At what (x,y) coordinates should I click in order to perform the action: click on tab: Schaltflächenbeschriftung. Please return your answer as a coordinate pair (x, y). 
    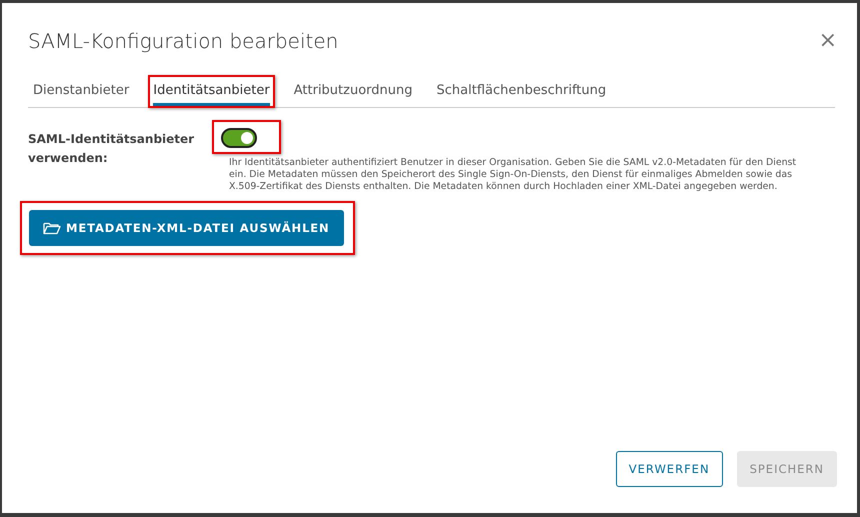
    Looking at the image, I should click on (521, 93).